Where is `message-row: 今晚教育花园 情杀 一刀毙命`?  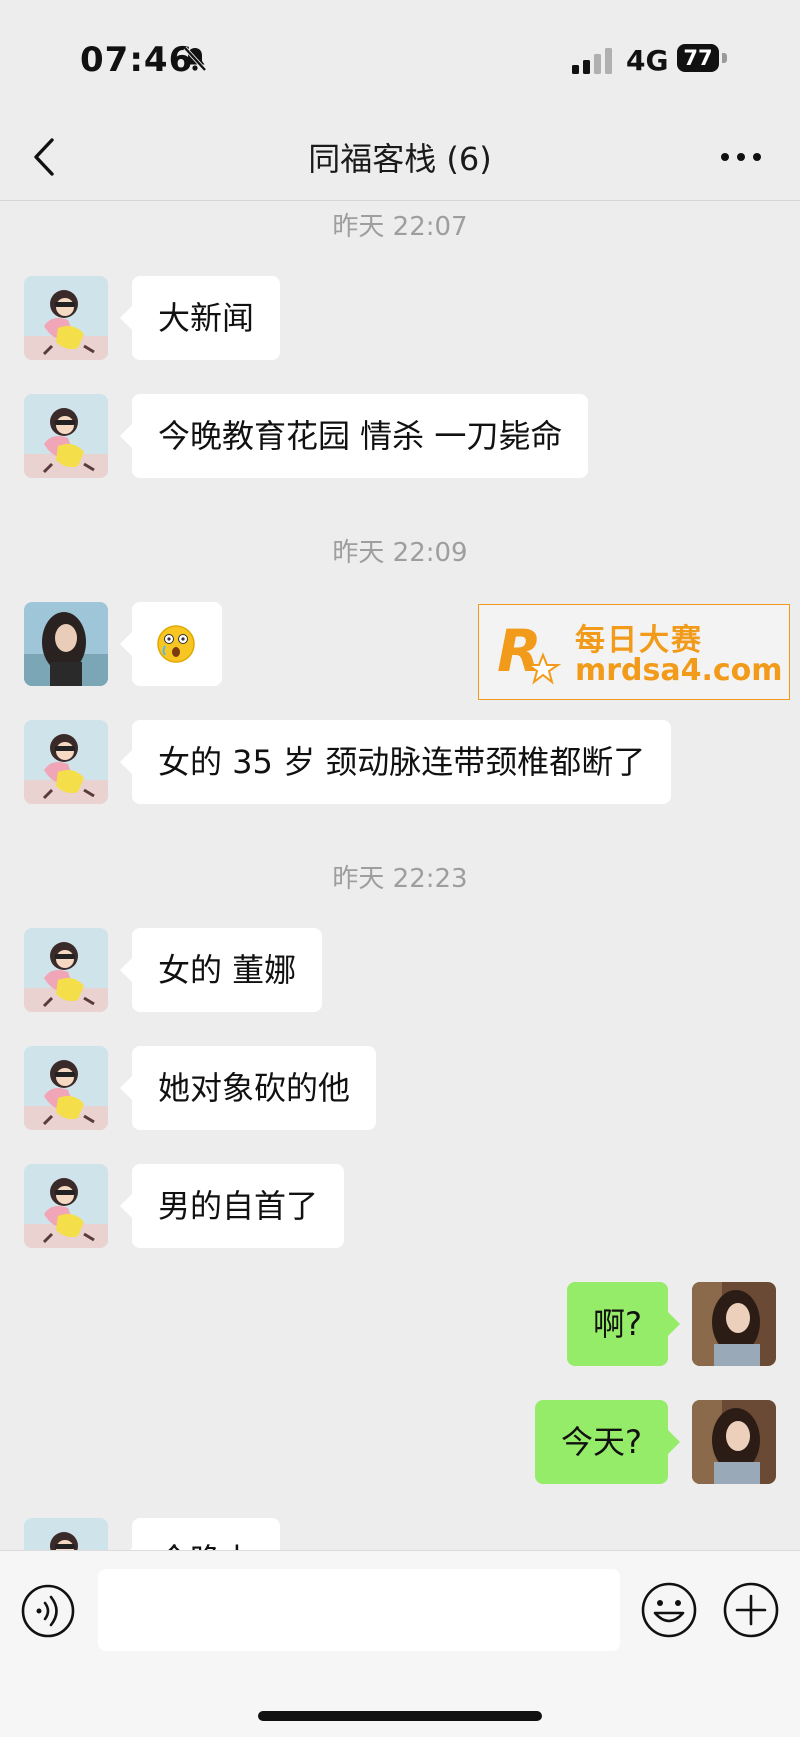 message-row: 今晚教育花园 情杀 一刀毙命 is located at coordinates (400, 439).